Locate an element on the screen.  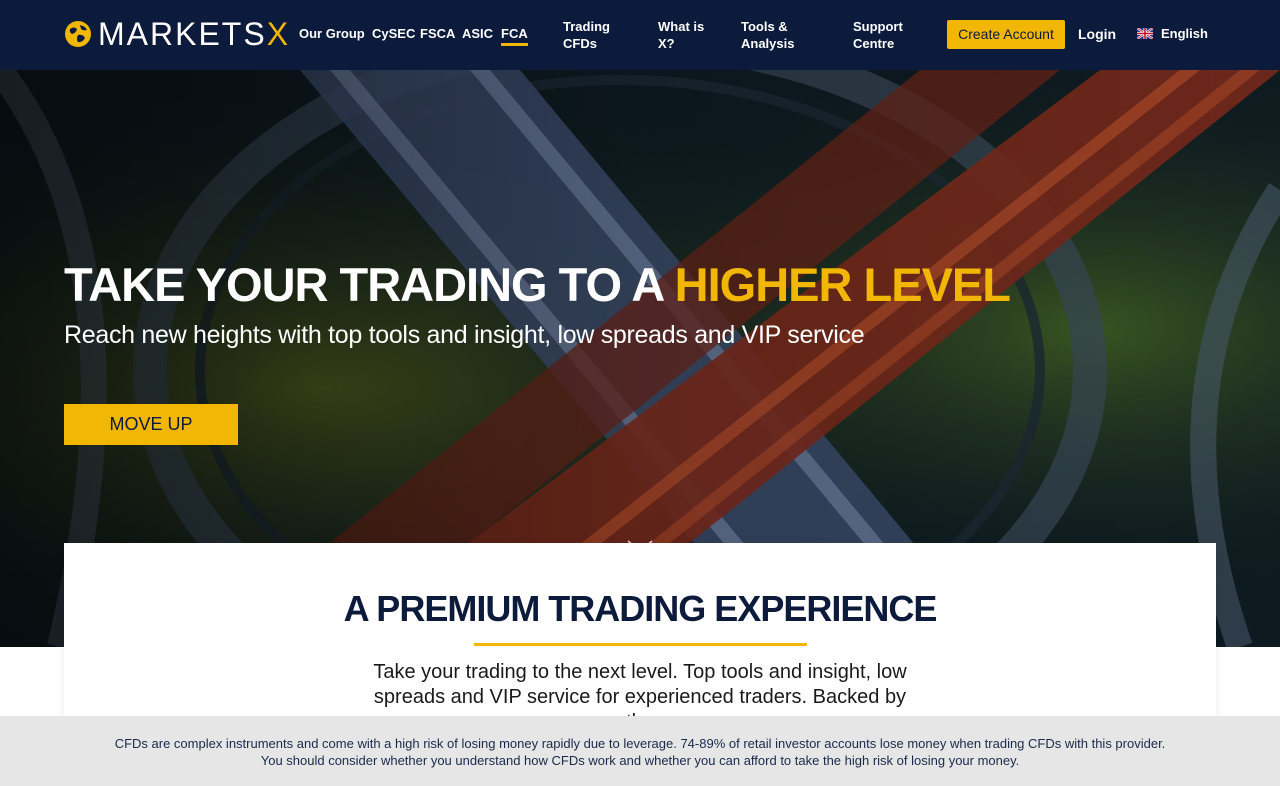
hero-headline-accent: HIGHER LEVEL is located at coordinates (842, 284).